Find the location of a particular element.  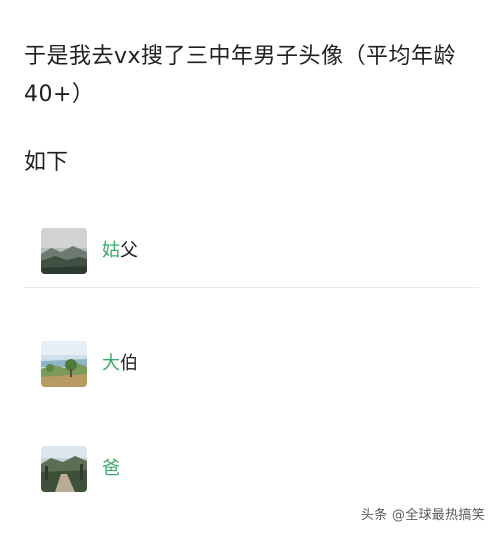

contact-item-dabo: 大伯 is located at coordinates (251, 364).